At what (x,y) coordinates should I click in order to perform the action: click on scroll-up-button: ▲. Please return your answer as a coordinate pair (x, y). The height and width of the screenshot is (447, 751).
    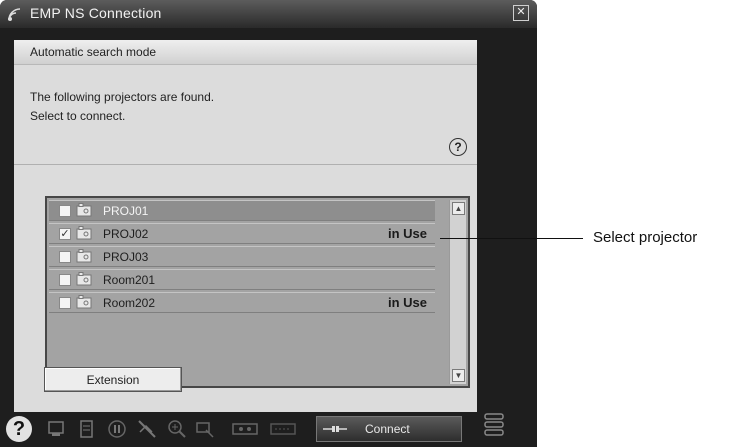
    Looking at the image, I should click on (458, 208).